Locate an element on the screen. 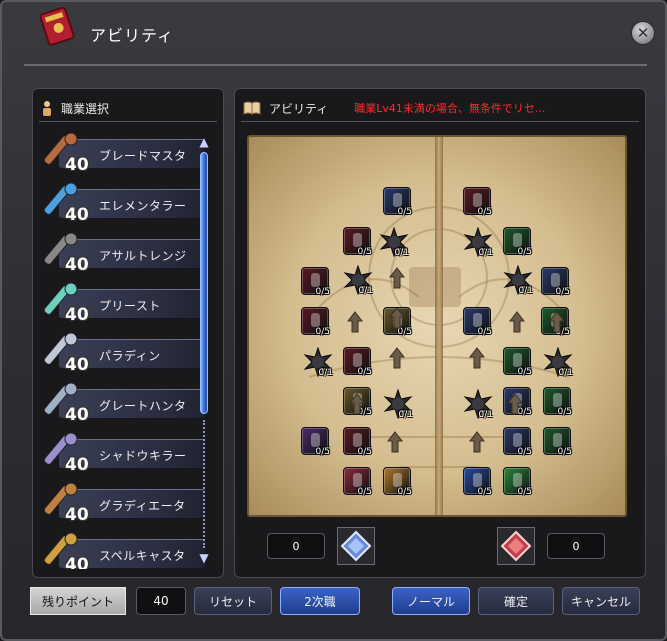 The image size is (667, 641). second-job-button: 2次職 is located at coordinates (320, 601).